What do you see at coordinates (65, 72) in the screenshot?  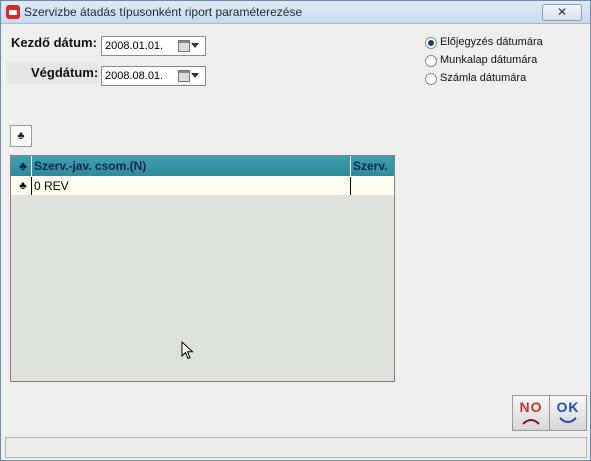 I see `end-date-label: Végdátum:` at bounding box center [65, 72].